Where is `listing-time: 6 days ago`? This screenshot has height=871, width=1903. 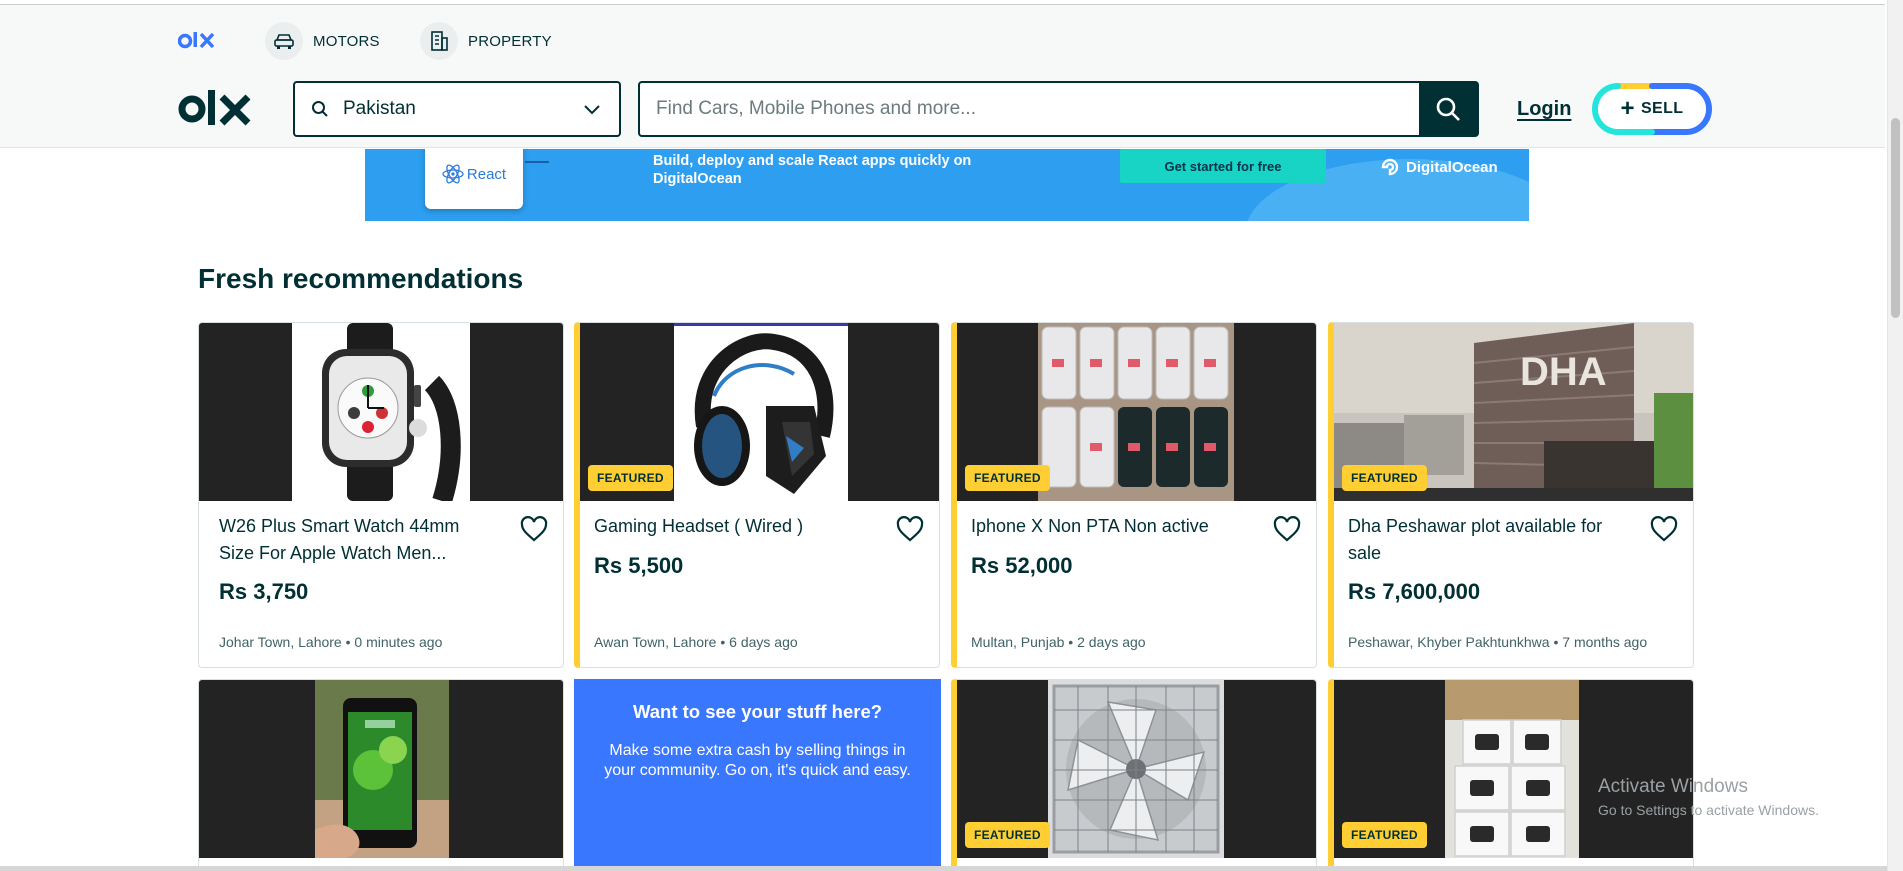
listing-time: 6 days ago is located at coordinates (763, 642).